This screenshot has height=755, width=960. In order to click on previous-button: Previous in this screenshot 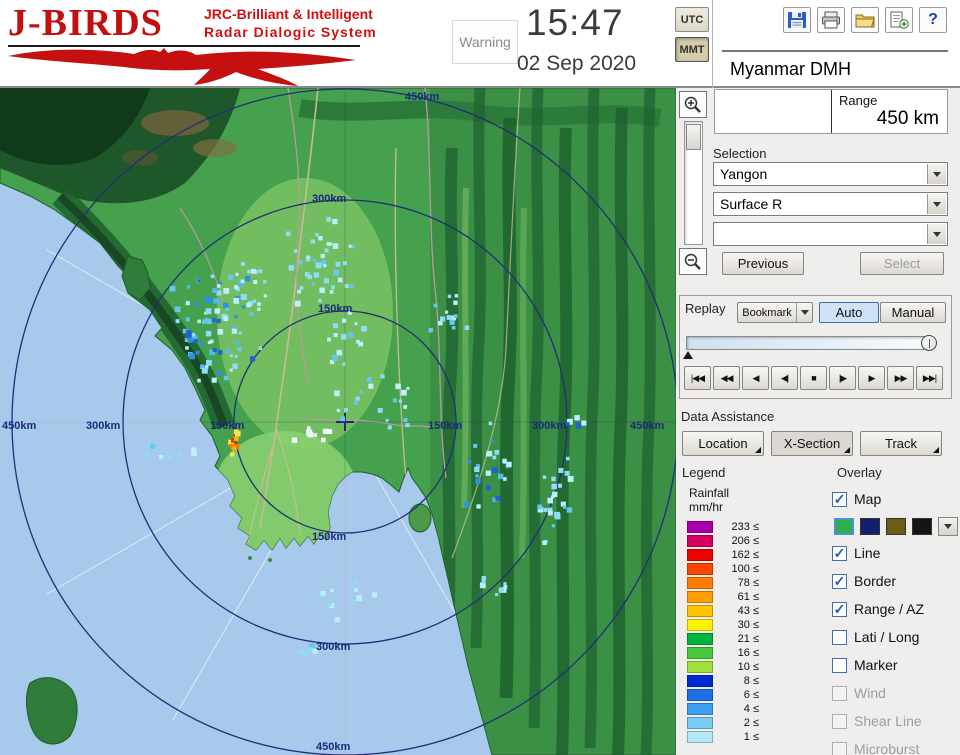, I will do `click(763, 263)`.